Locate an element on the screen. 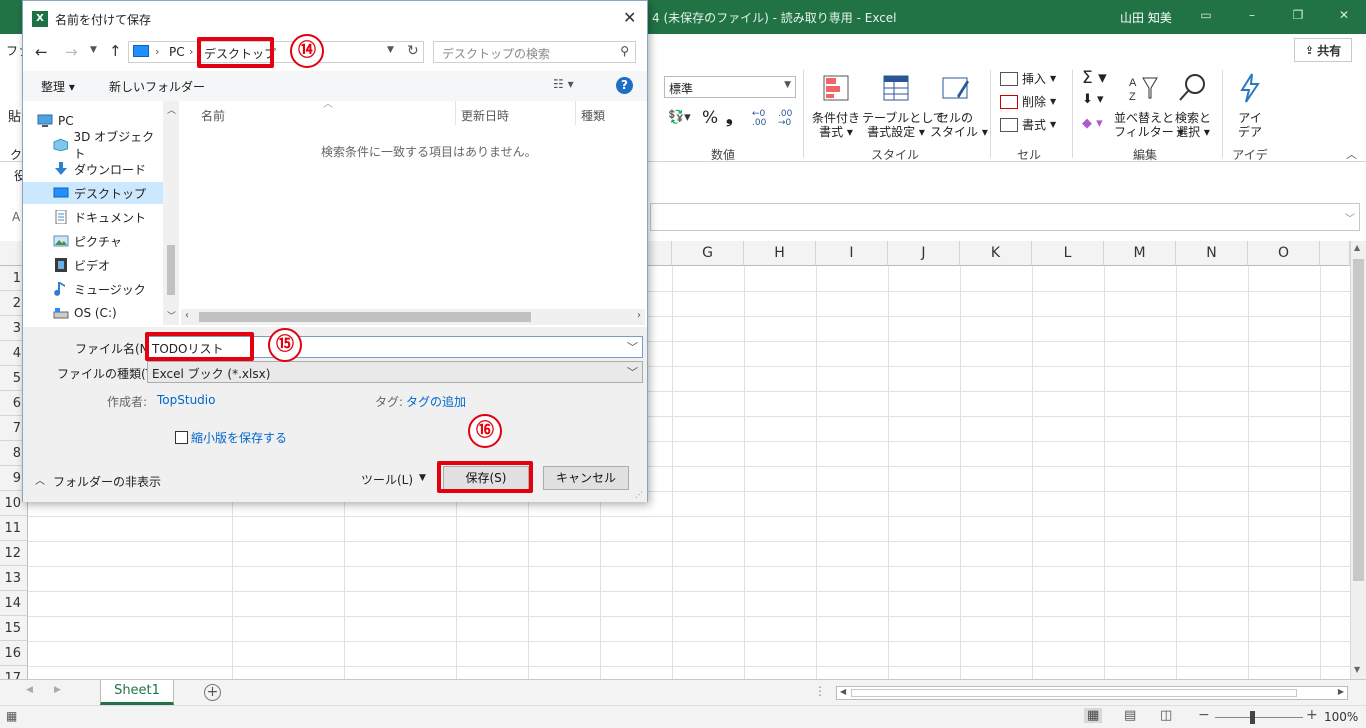 Image resolution: width=1366 pixels, height=728 pixels. organize-button: 整理 ▾ is located at coordinates (58, 86).